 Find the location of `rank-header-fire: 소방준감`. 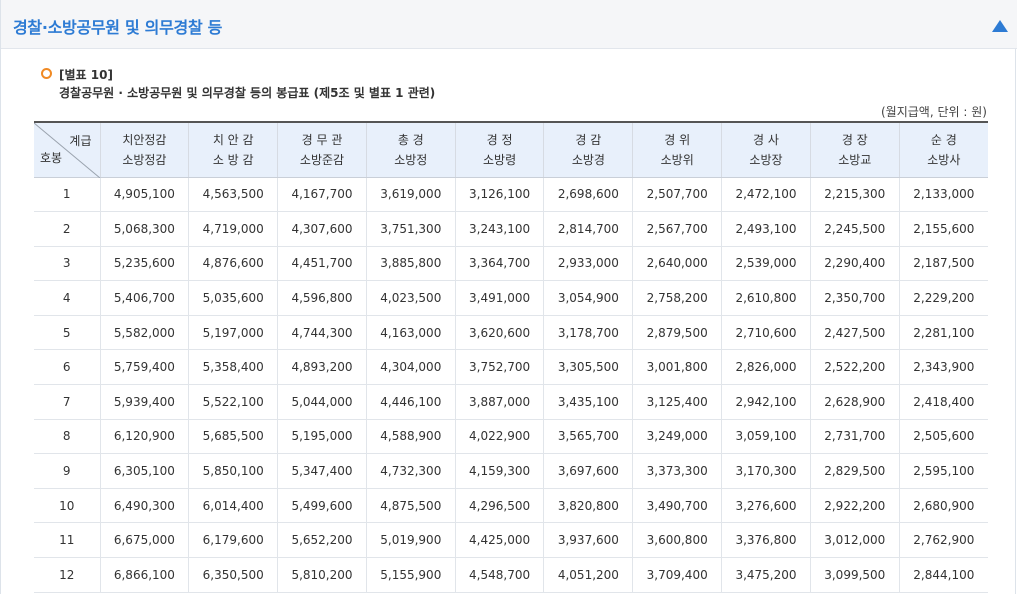

rank-header-fire: 소방준감 is located at coordinates (322, 159).